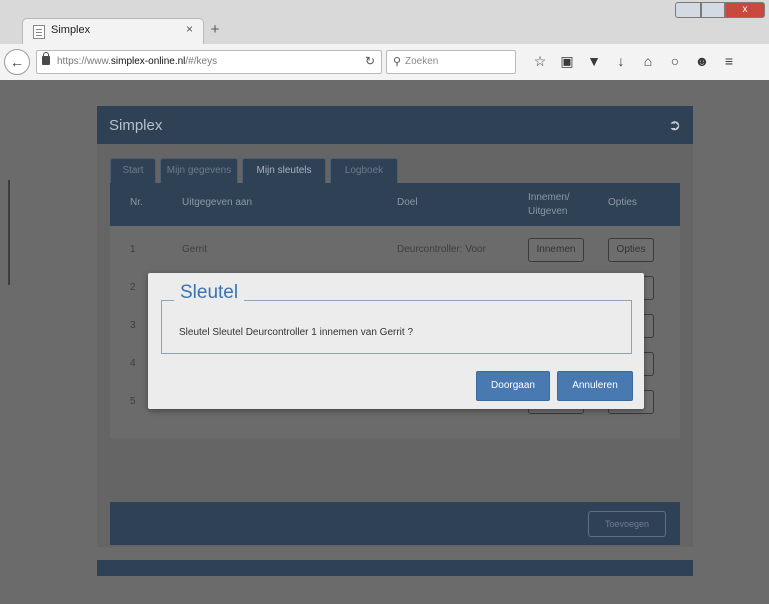 The height and width of the screenshot is (604, 769). Describe the element at coordinates (133, 325) in the screenshot. I see `row-nr: 3` at that location.